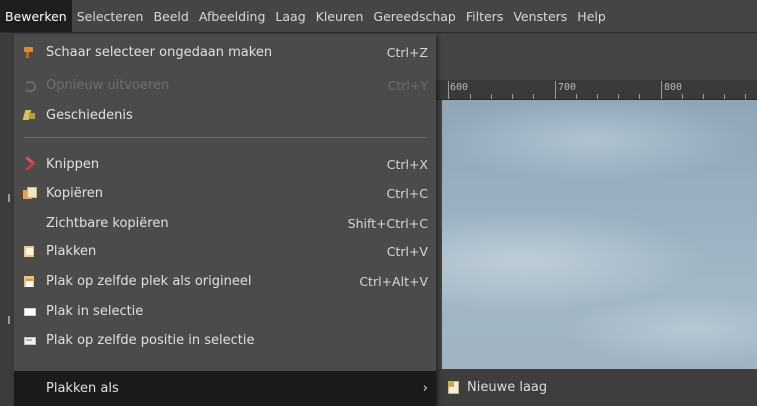 The image size is (757, 406). What do you see at coordinates (225, 193) in the screenshot?
I see `menu-item-copy: Kopiëren Ctrl+C` at bounding box center [225, 193].